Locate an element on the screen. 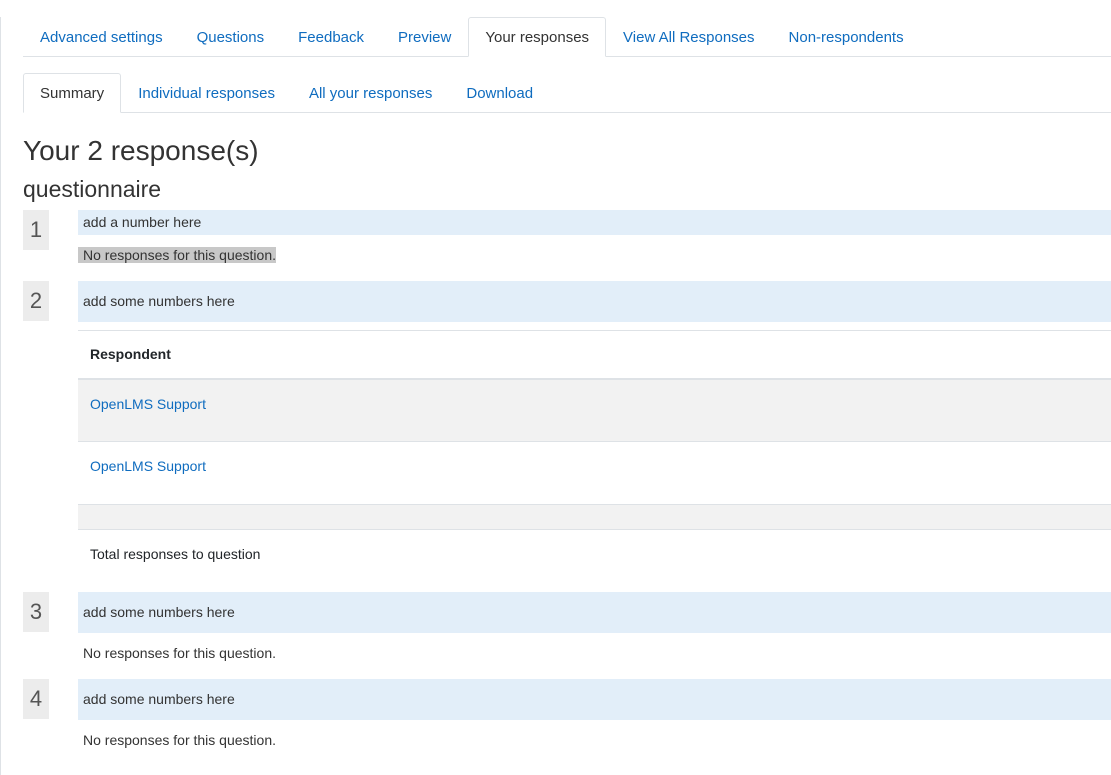  total-responses-label: Total responses to question is located at coordinates (594, 553).